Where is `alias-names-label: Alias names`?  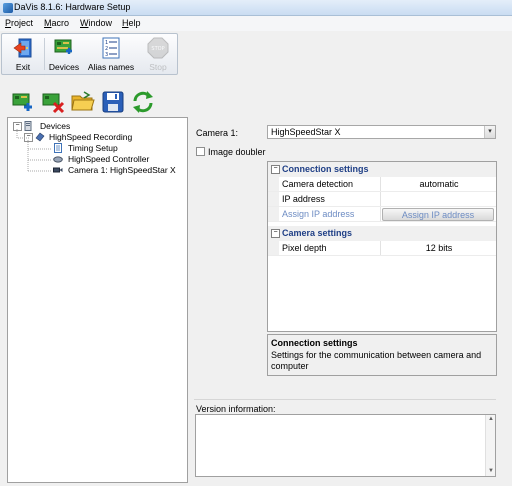 alias-names-label: Alias names is located at coordinates (111, 67).